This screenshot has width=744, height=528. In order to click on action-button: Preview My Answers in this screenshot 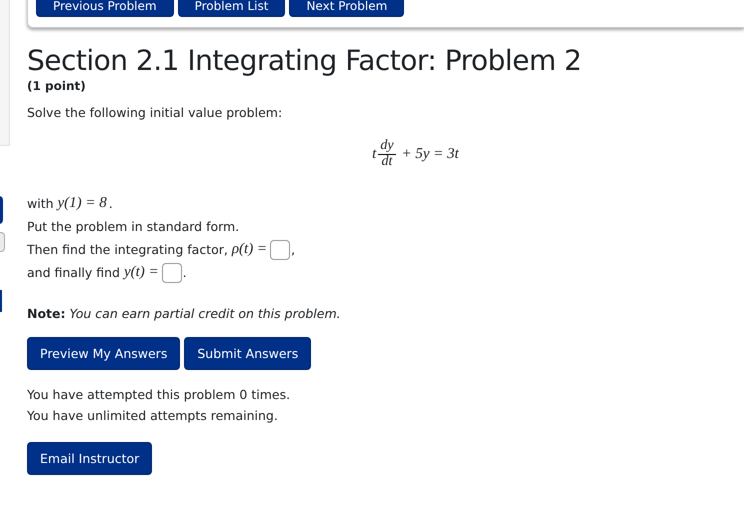, I will do `click(103, 353)`.